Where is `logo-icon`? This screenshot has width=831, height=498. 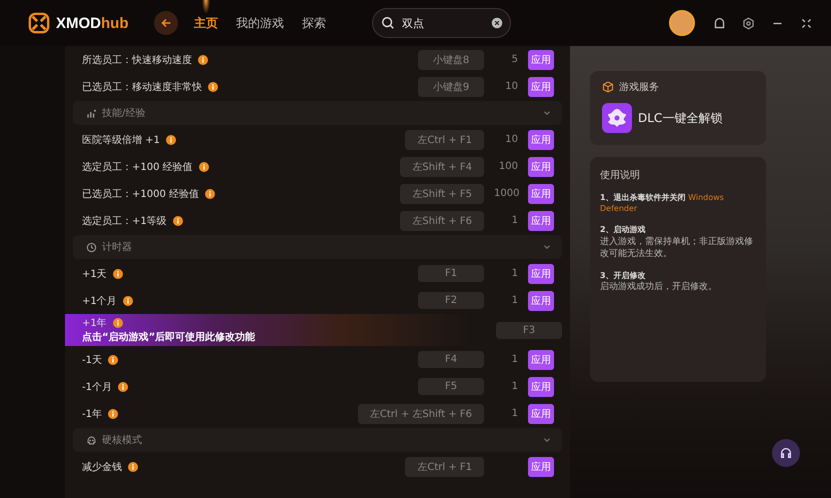 logo-icon is located at coordinates (39, 23).